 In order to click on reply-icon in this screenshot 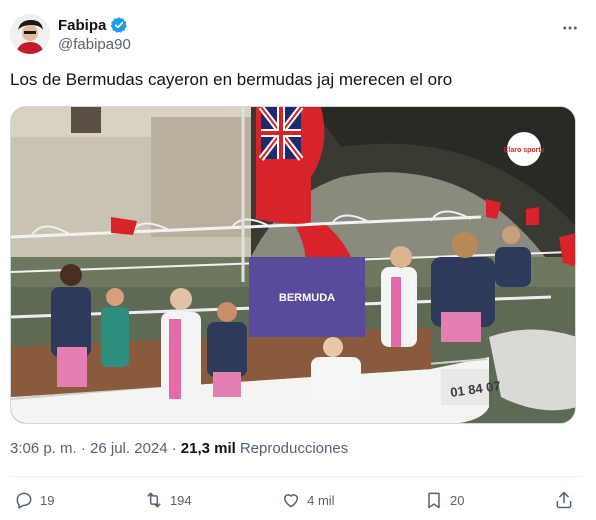, I will do `click(24, 500)`.